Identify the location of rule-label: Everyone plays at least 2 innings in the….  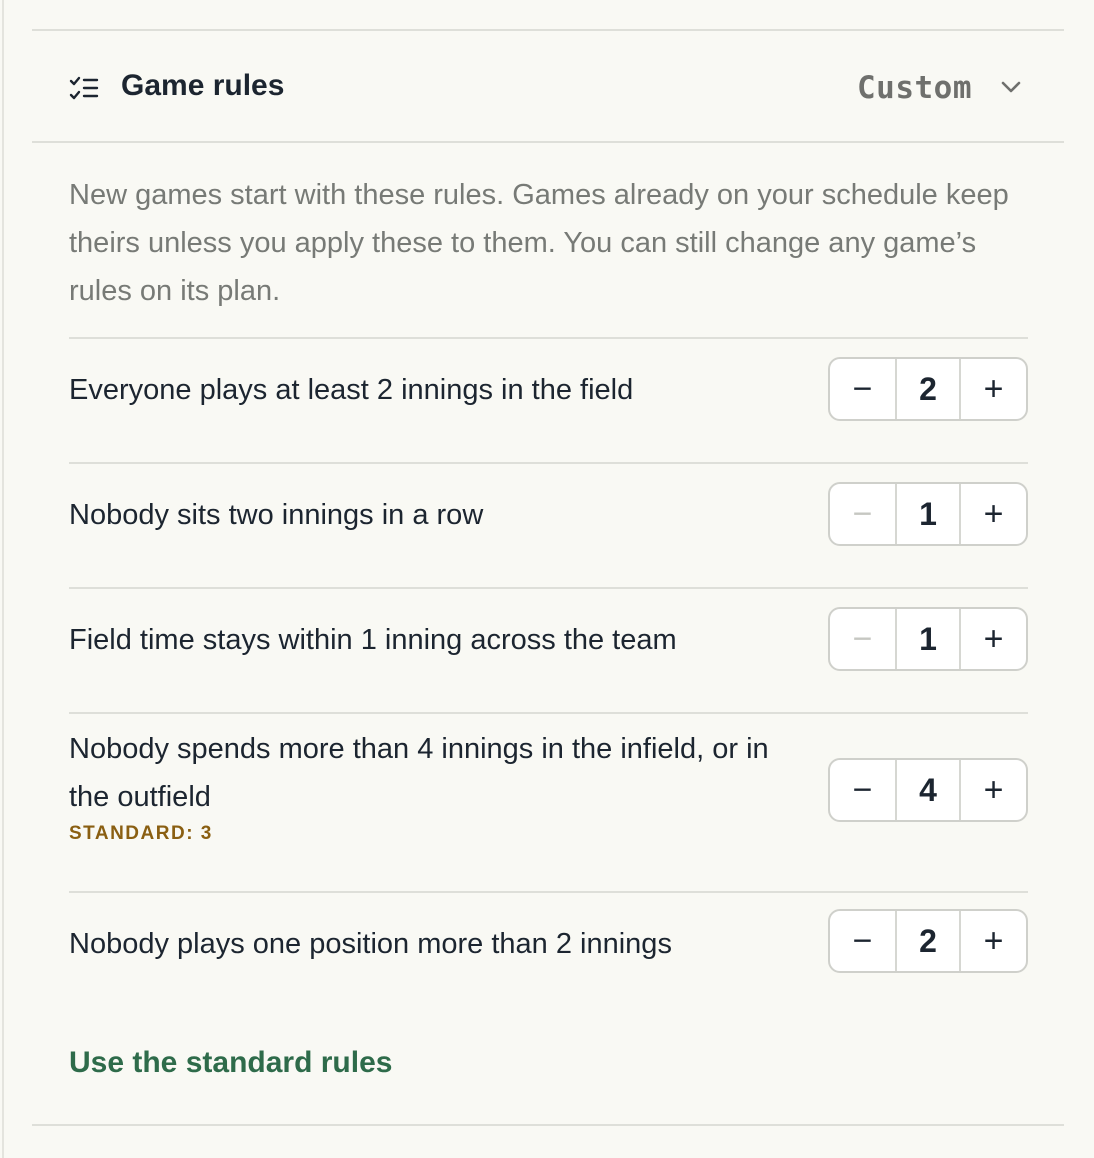
(351, 390).